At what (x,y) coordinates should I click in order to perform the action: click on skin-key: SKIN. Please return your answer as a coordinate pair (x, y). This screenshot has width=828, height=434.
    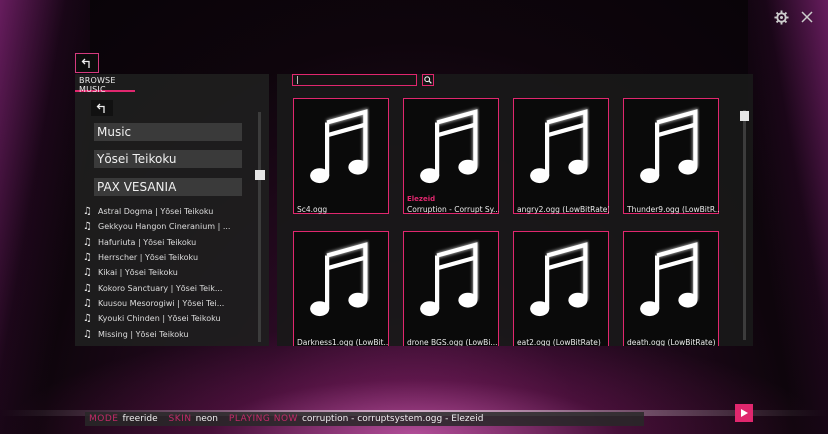
    Looking at the image, I should click on (180, 419).